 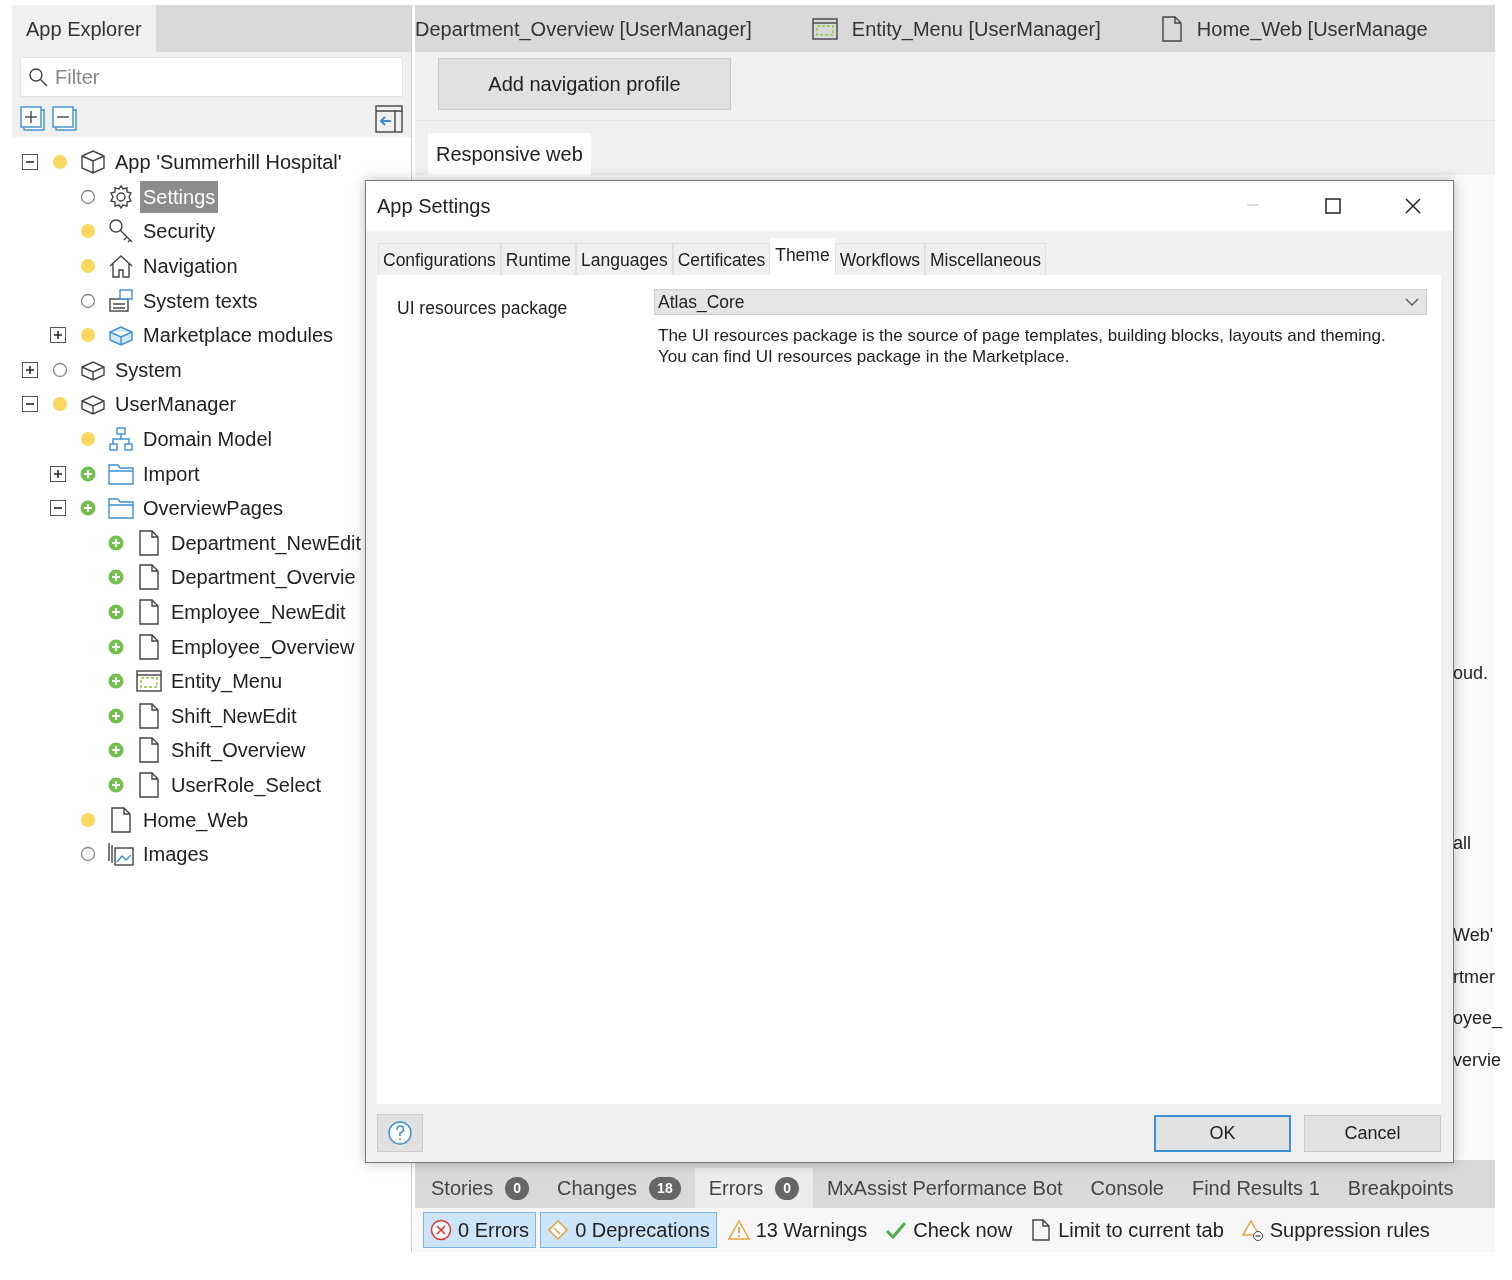 I want to click on settings-tab: Workflows, so click(x=880, y=258).